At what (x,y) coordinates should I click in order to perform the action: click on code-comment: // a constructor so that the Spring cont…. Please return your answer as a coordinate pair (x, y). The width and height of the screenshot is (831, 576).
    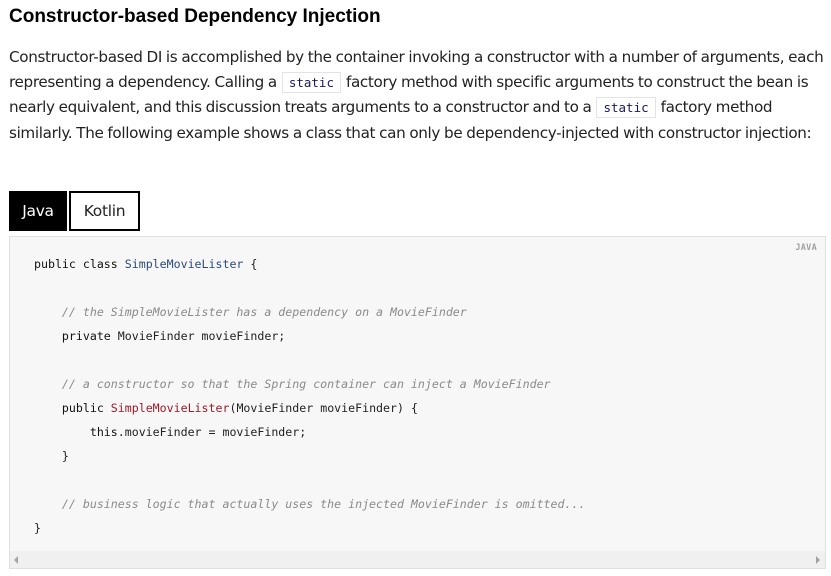
    Looking at the image, I should click on (306, 384).